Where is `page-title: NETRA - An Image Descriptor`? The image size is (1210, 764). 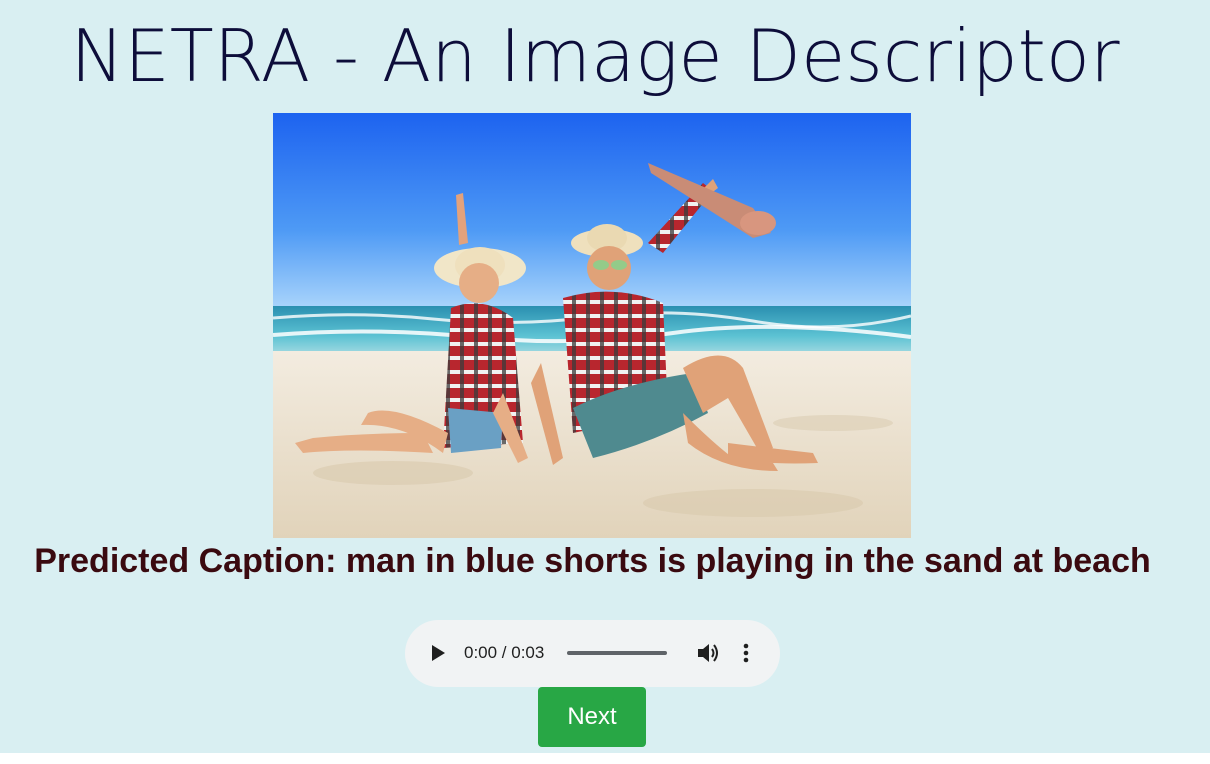 page-title: NETRA - An Image Descriptor is located at coordinates (595, 56).